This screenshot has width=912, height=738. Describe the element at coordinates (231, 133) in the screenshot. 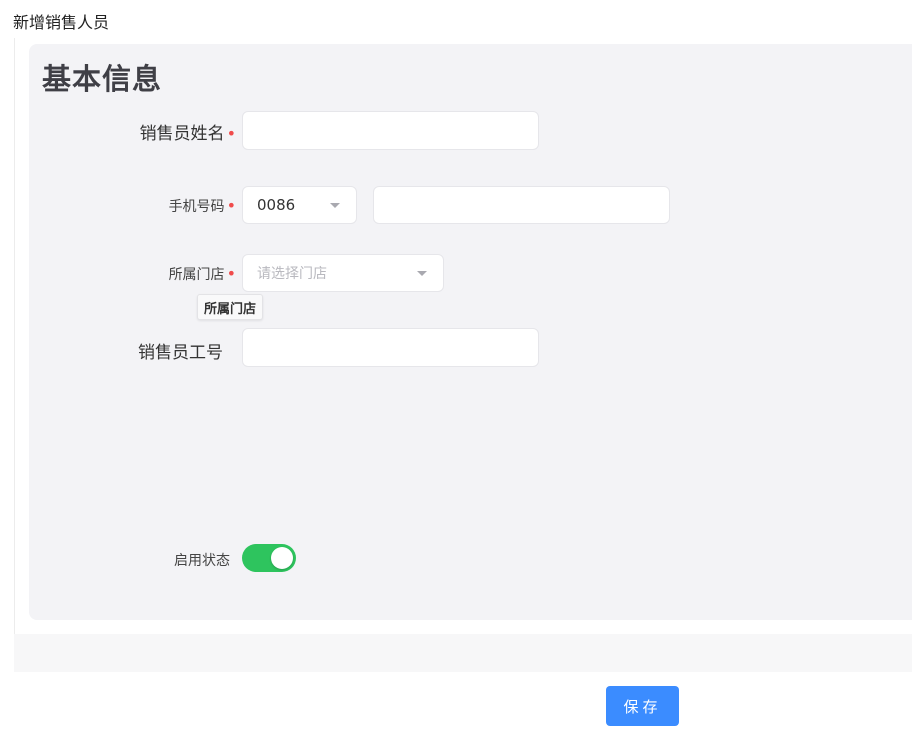

I see `name-required-mark: •` at that location.